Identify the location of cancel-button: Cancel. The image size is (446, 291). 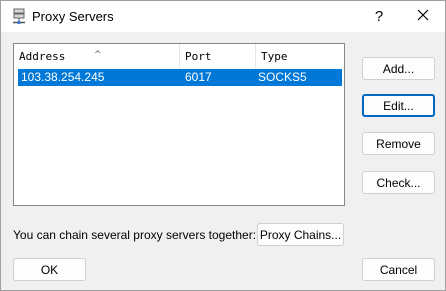
(398, 269).